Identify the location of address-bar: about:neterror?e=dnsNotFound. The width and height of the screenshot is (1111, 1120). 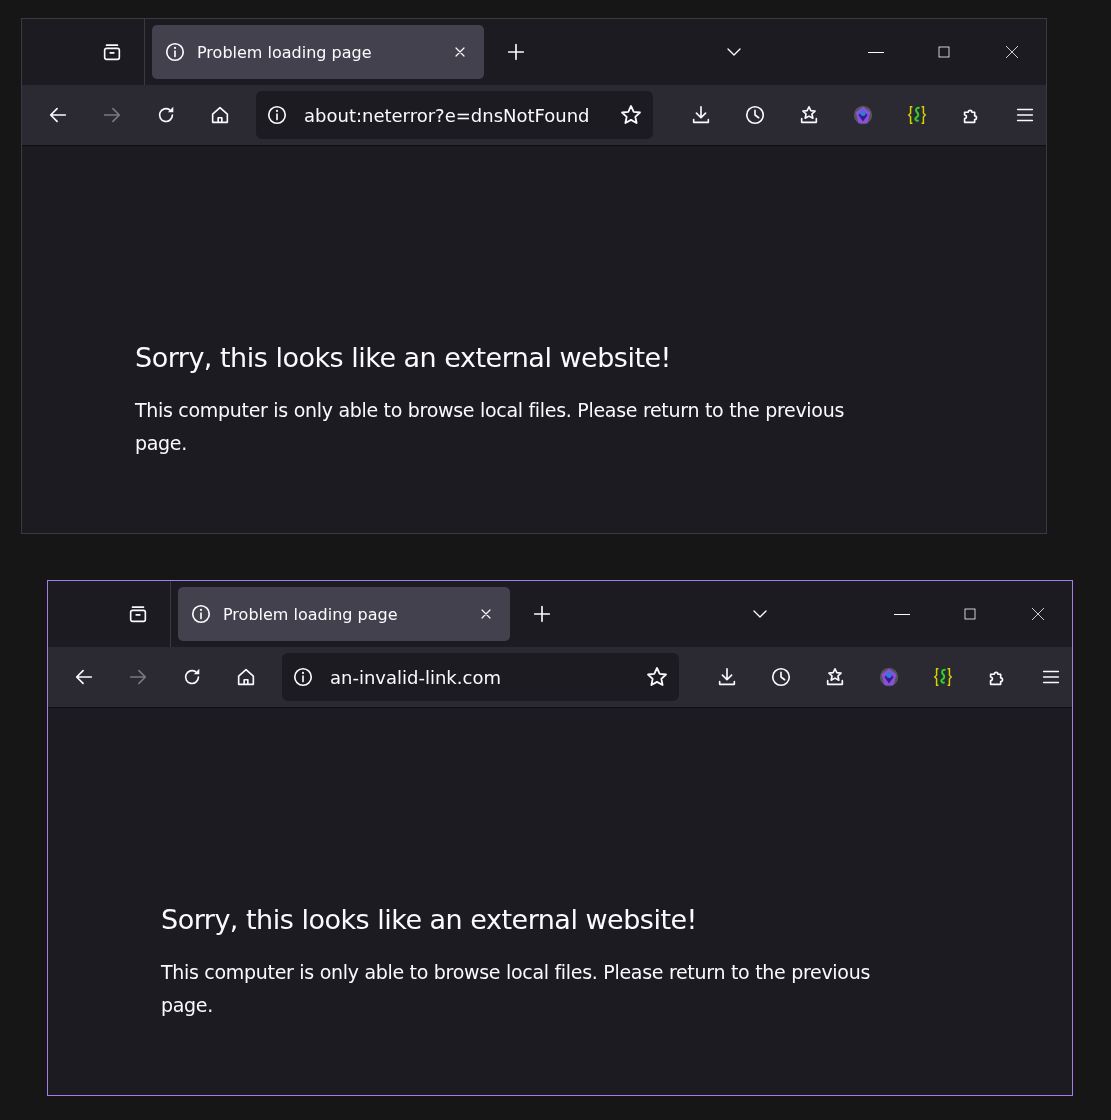
(454, 115).